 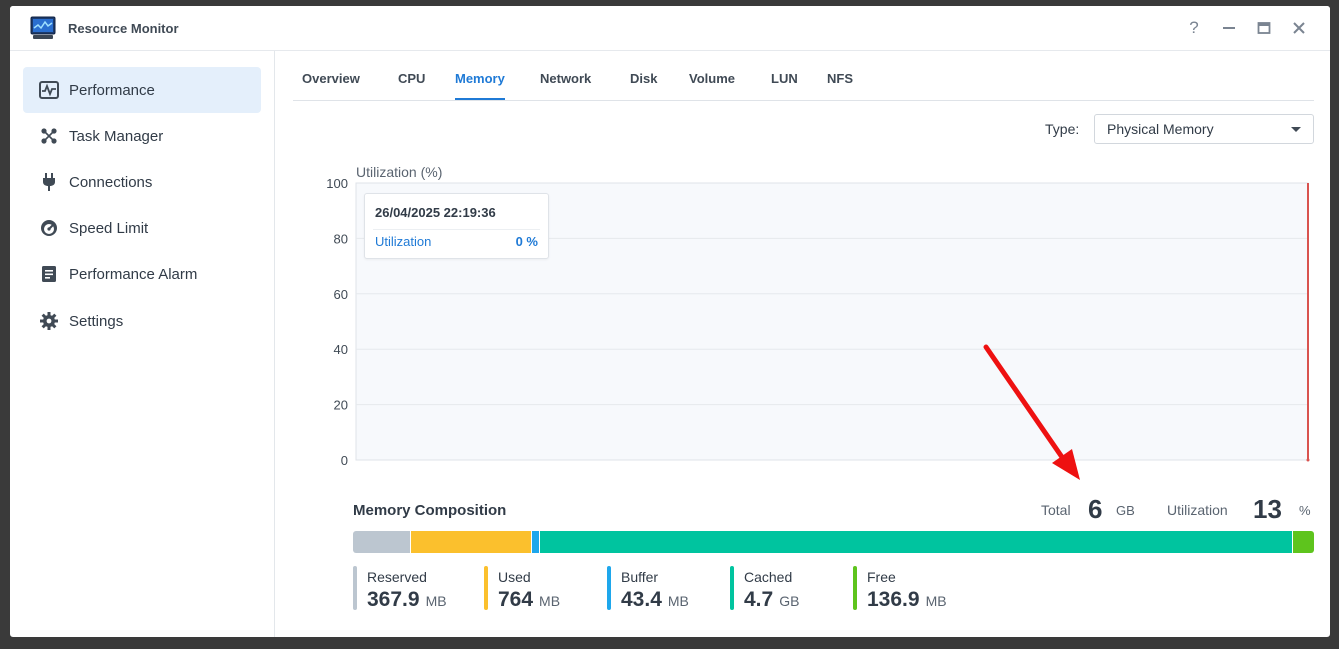 I want to click on minimize-button, so click(x=1229, y=28).